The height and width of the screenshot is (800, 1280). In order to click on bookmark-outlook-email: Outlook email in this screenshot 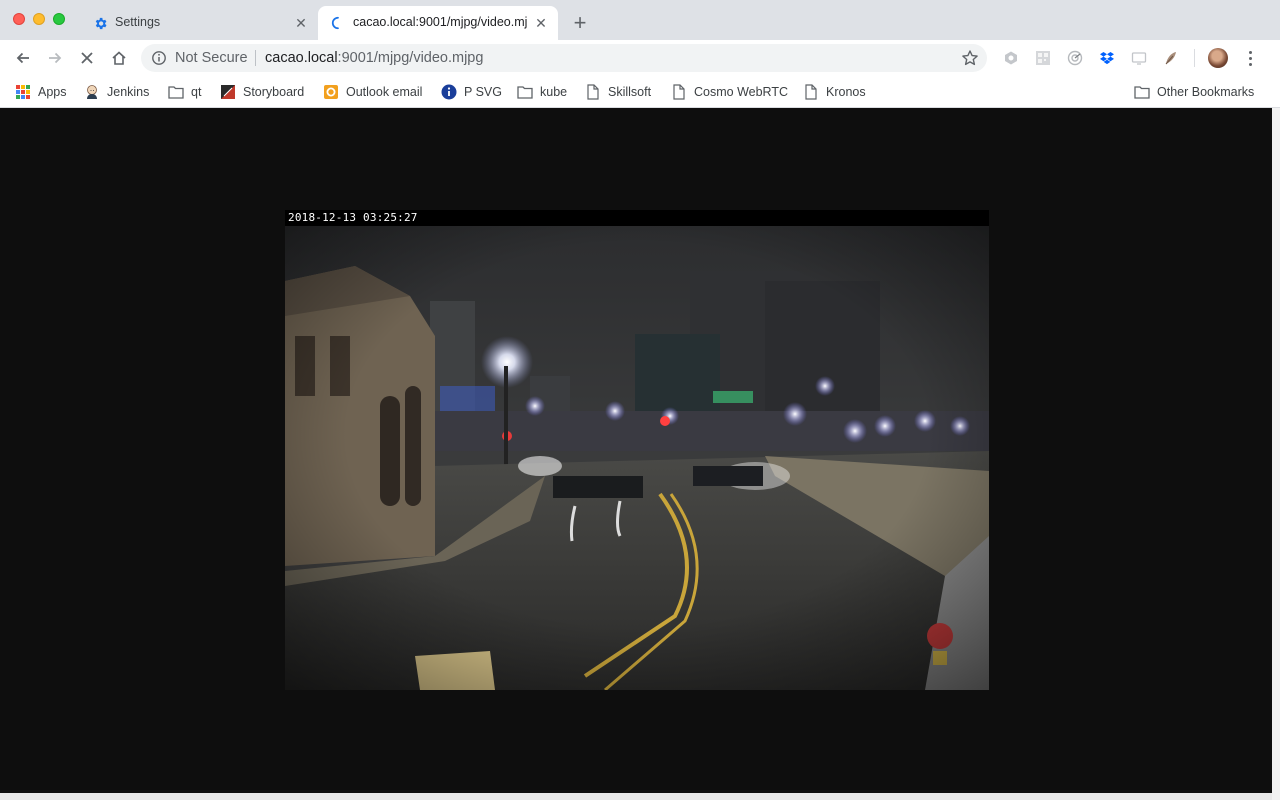, I will do `click(372, 92)`.